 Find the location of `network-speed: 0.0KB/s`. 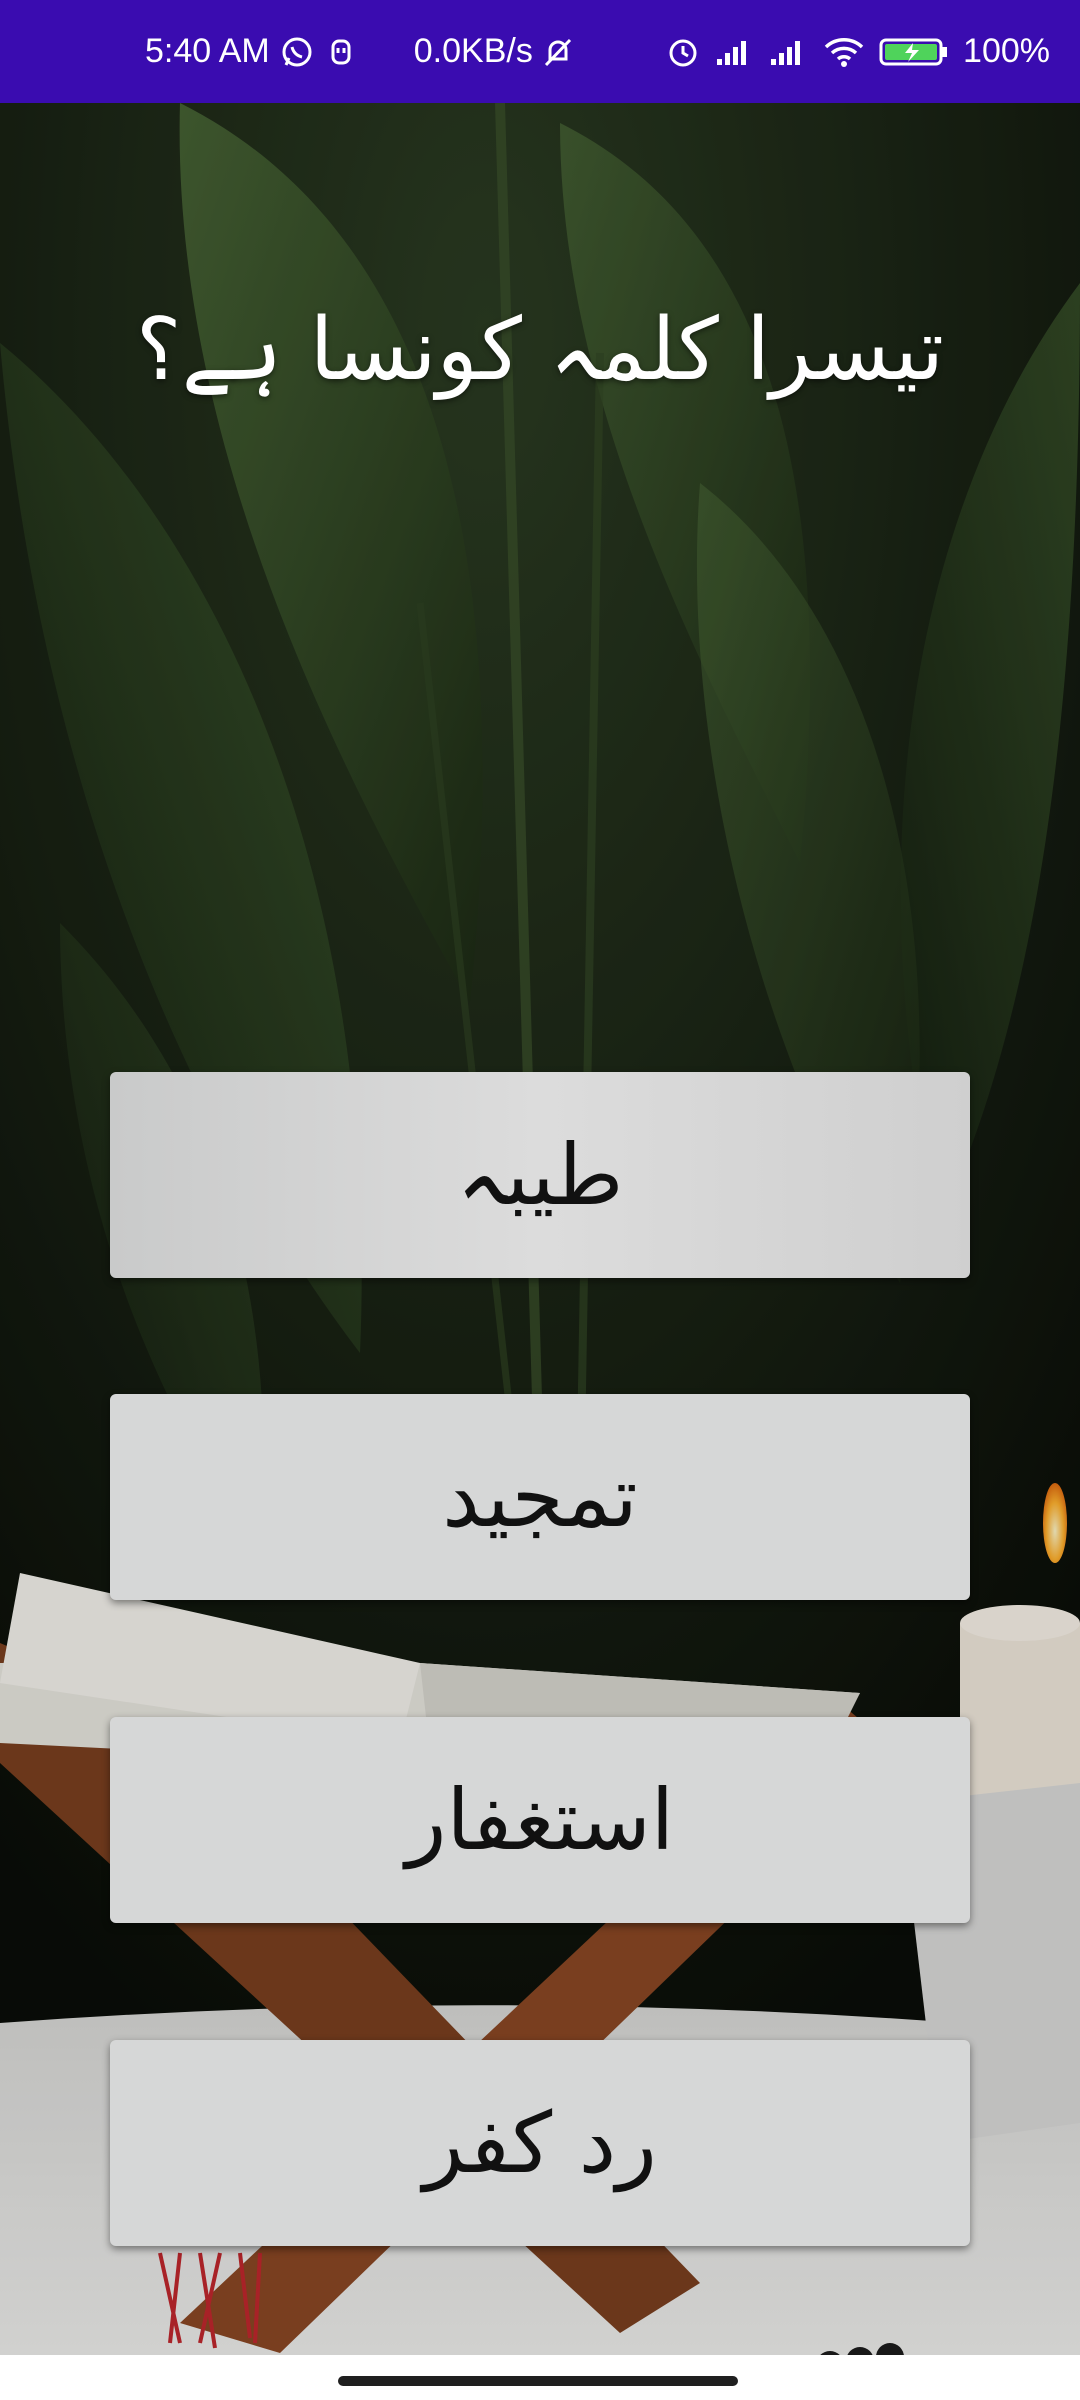

network-speed: 0.0KB/s is located at coordinates (473, 51).